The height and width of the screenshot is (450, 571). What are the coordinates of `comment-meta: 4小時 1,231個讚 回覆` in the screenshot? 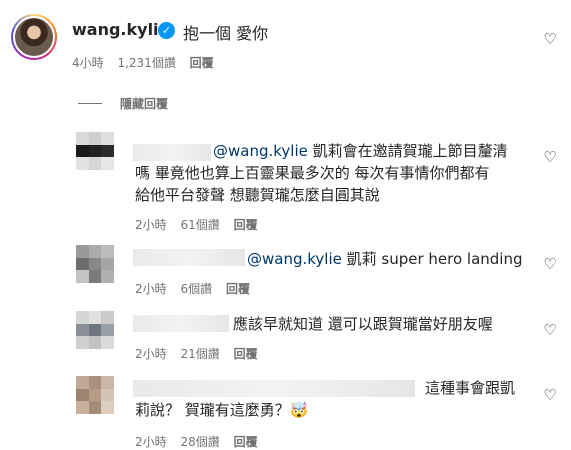 It's located at (148, 62).